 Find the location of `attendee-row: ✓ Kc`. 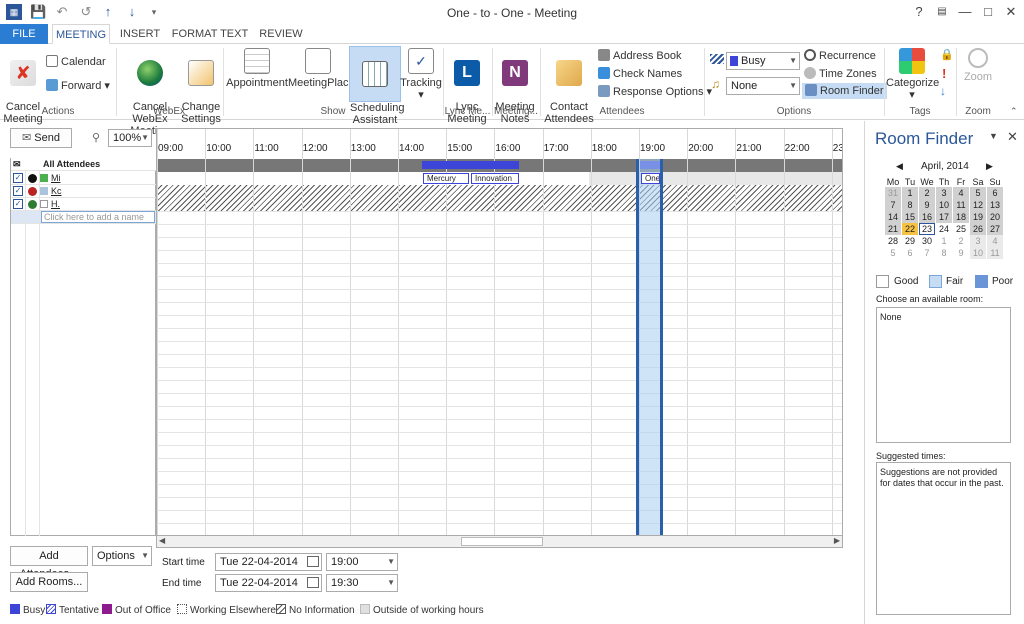

attendee-row: ✓ Kc is located at coordinates (83, 191).